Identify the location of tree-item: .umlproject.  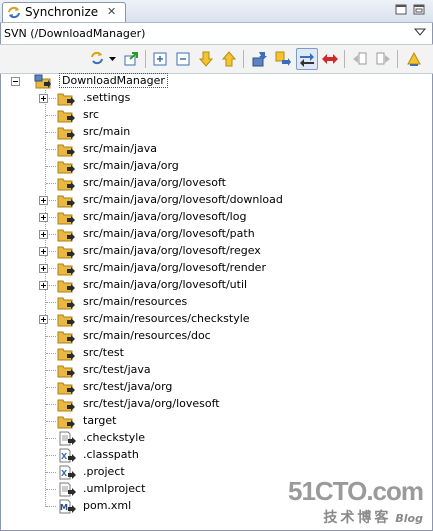
(187, 489).